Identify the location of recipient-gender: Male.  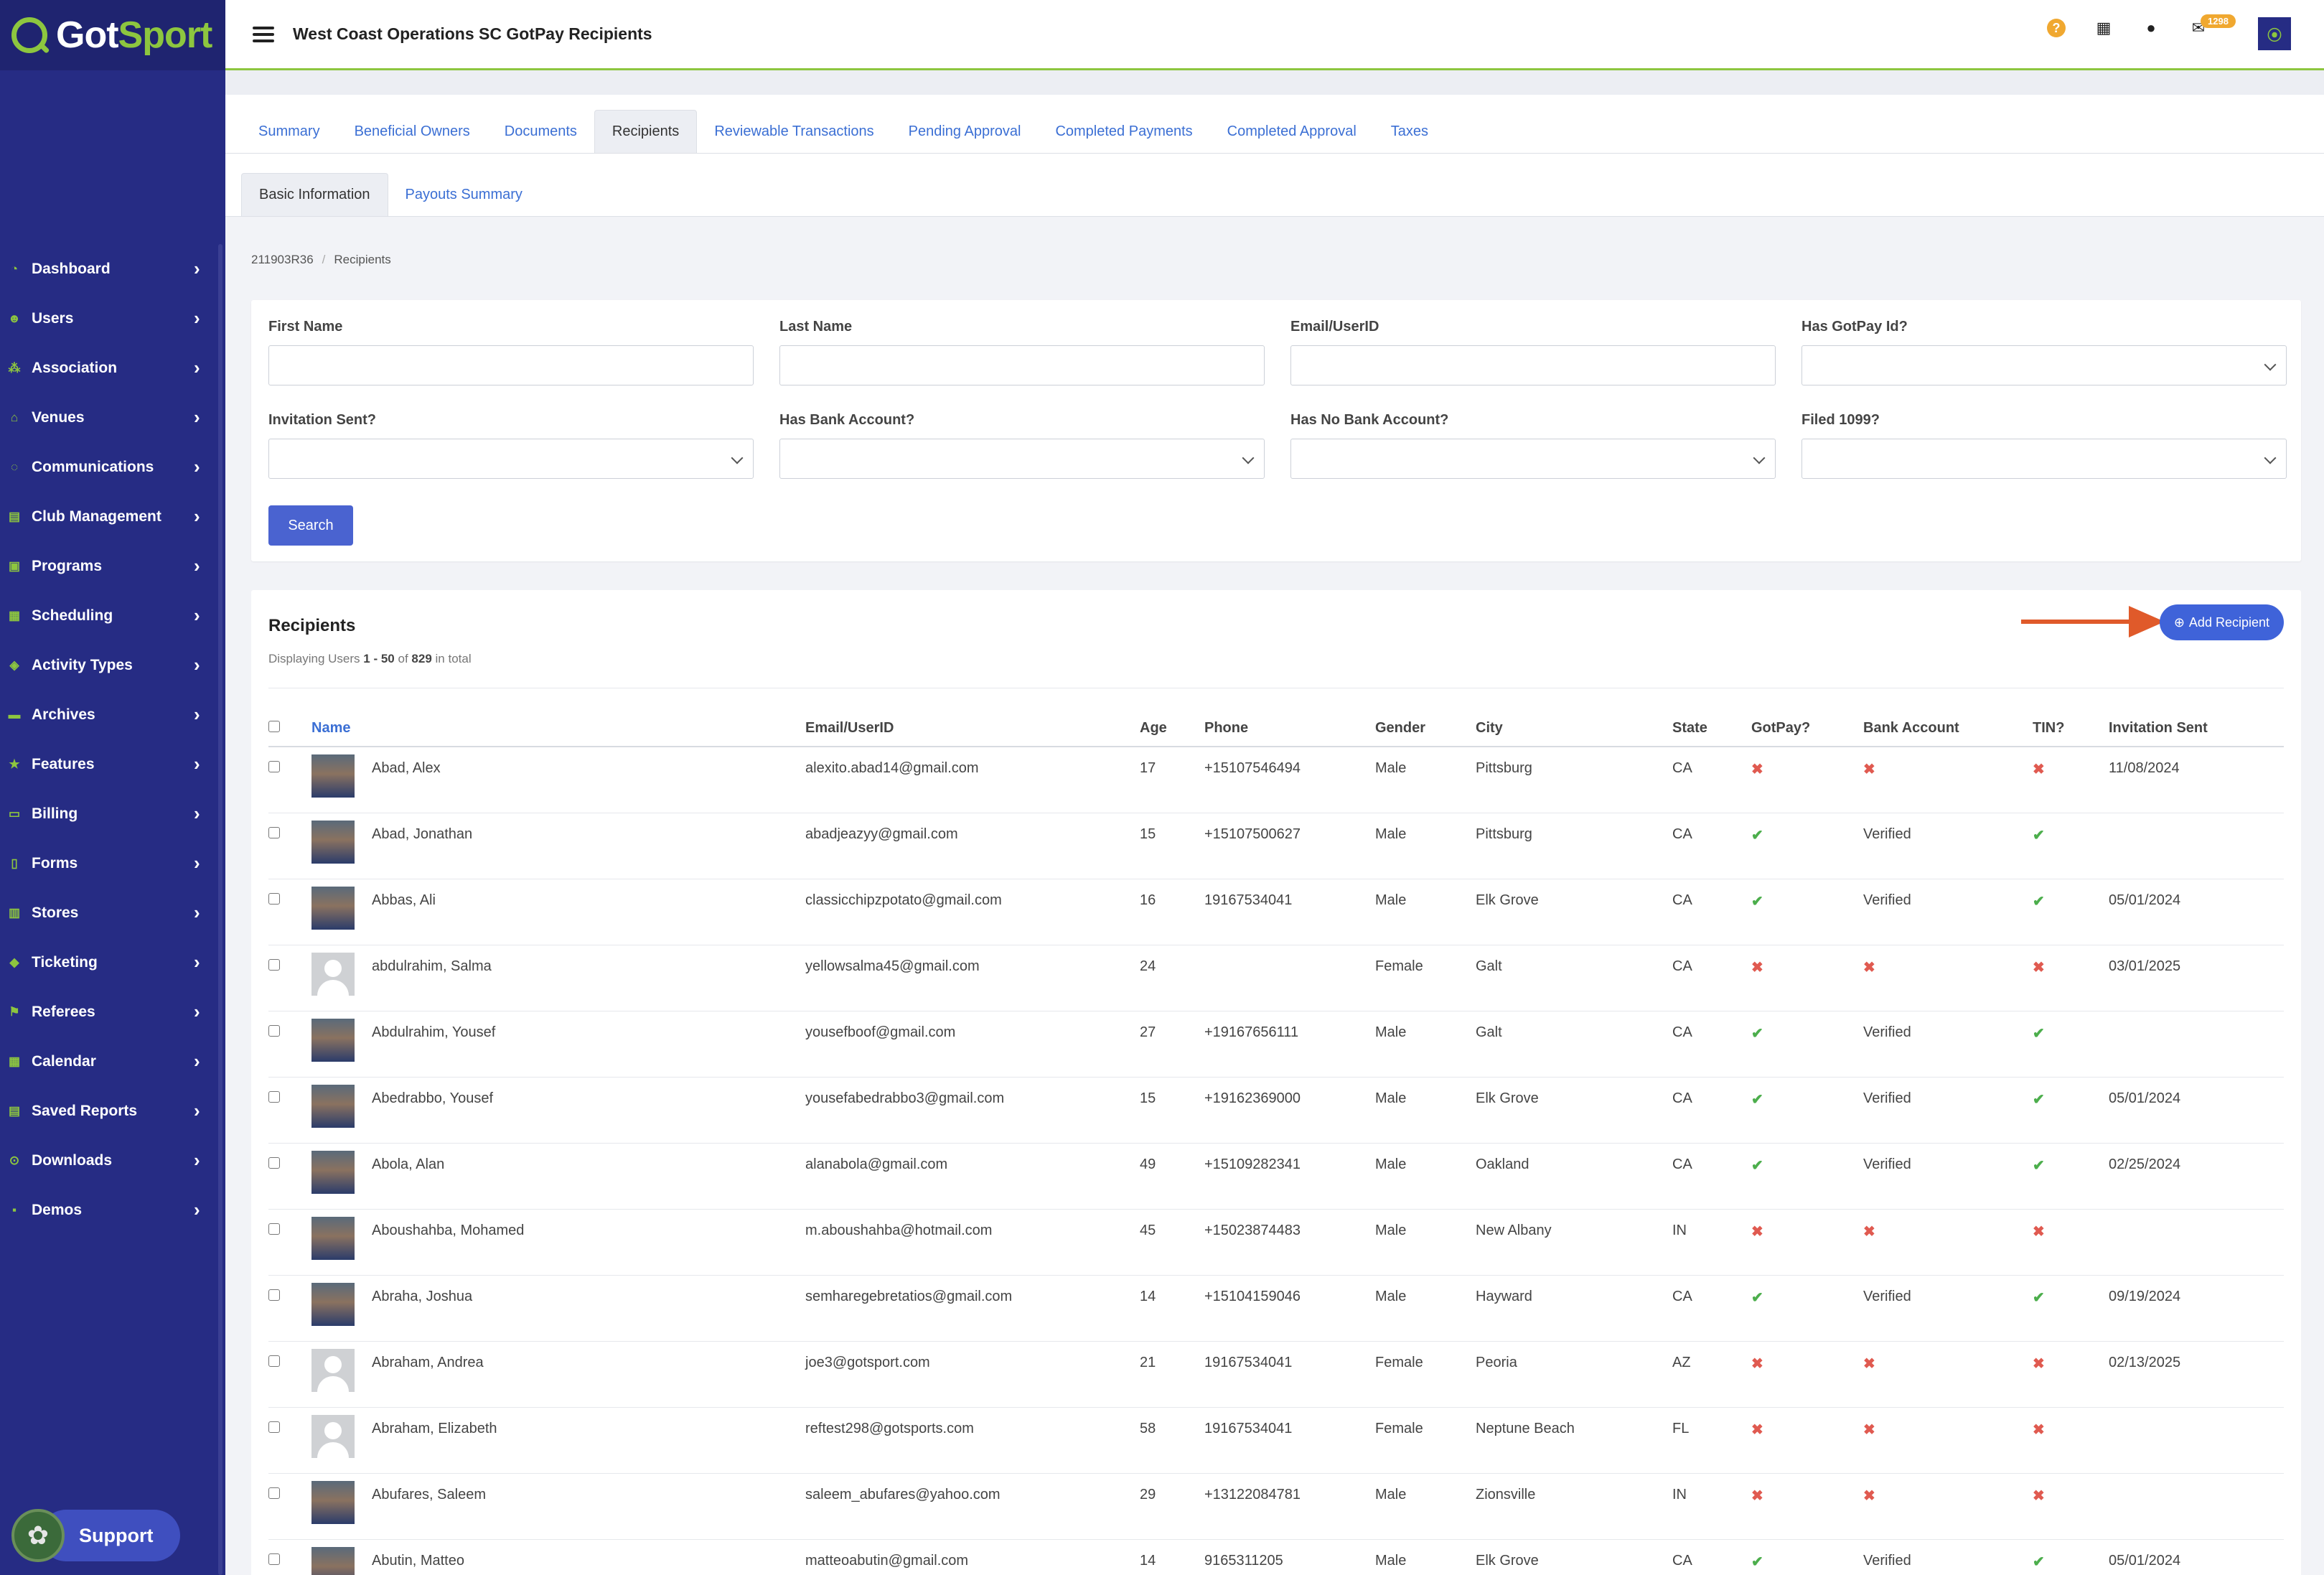
(1425, 1309).